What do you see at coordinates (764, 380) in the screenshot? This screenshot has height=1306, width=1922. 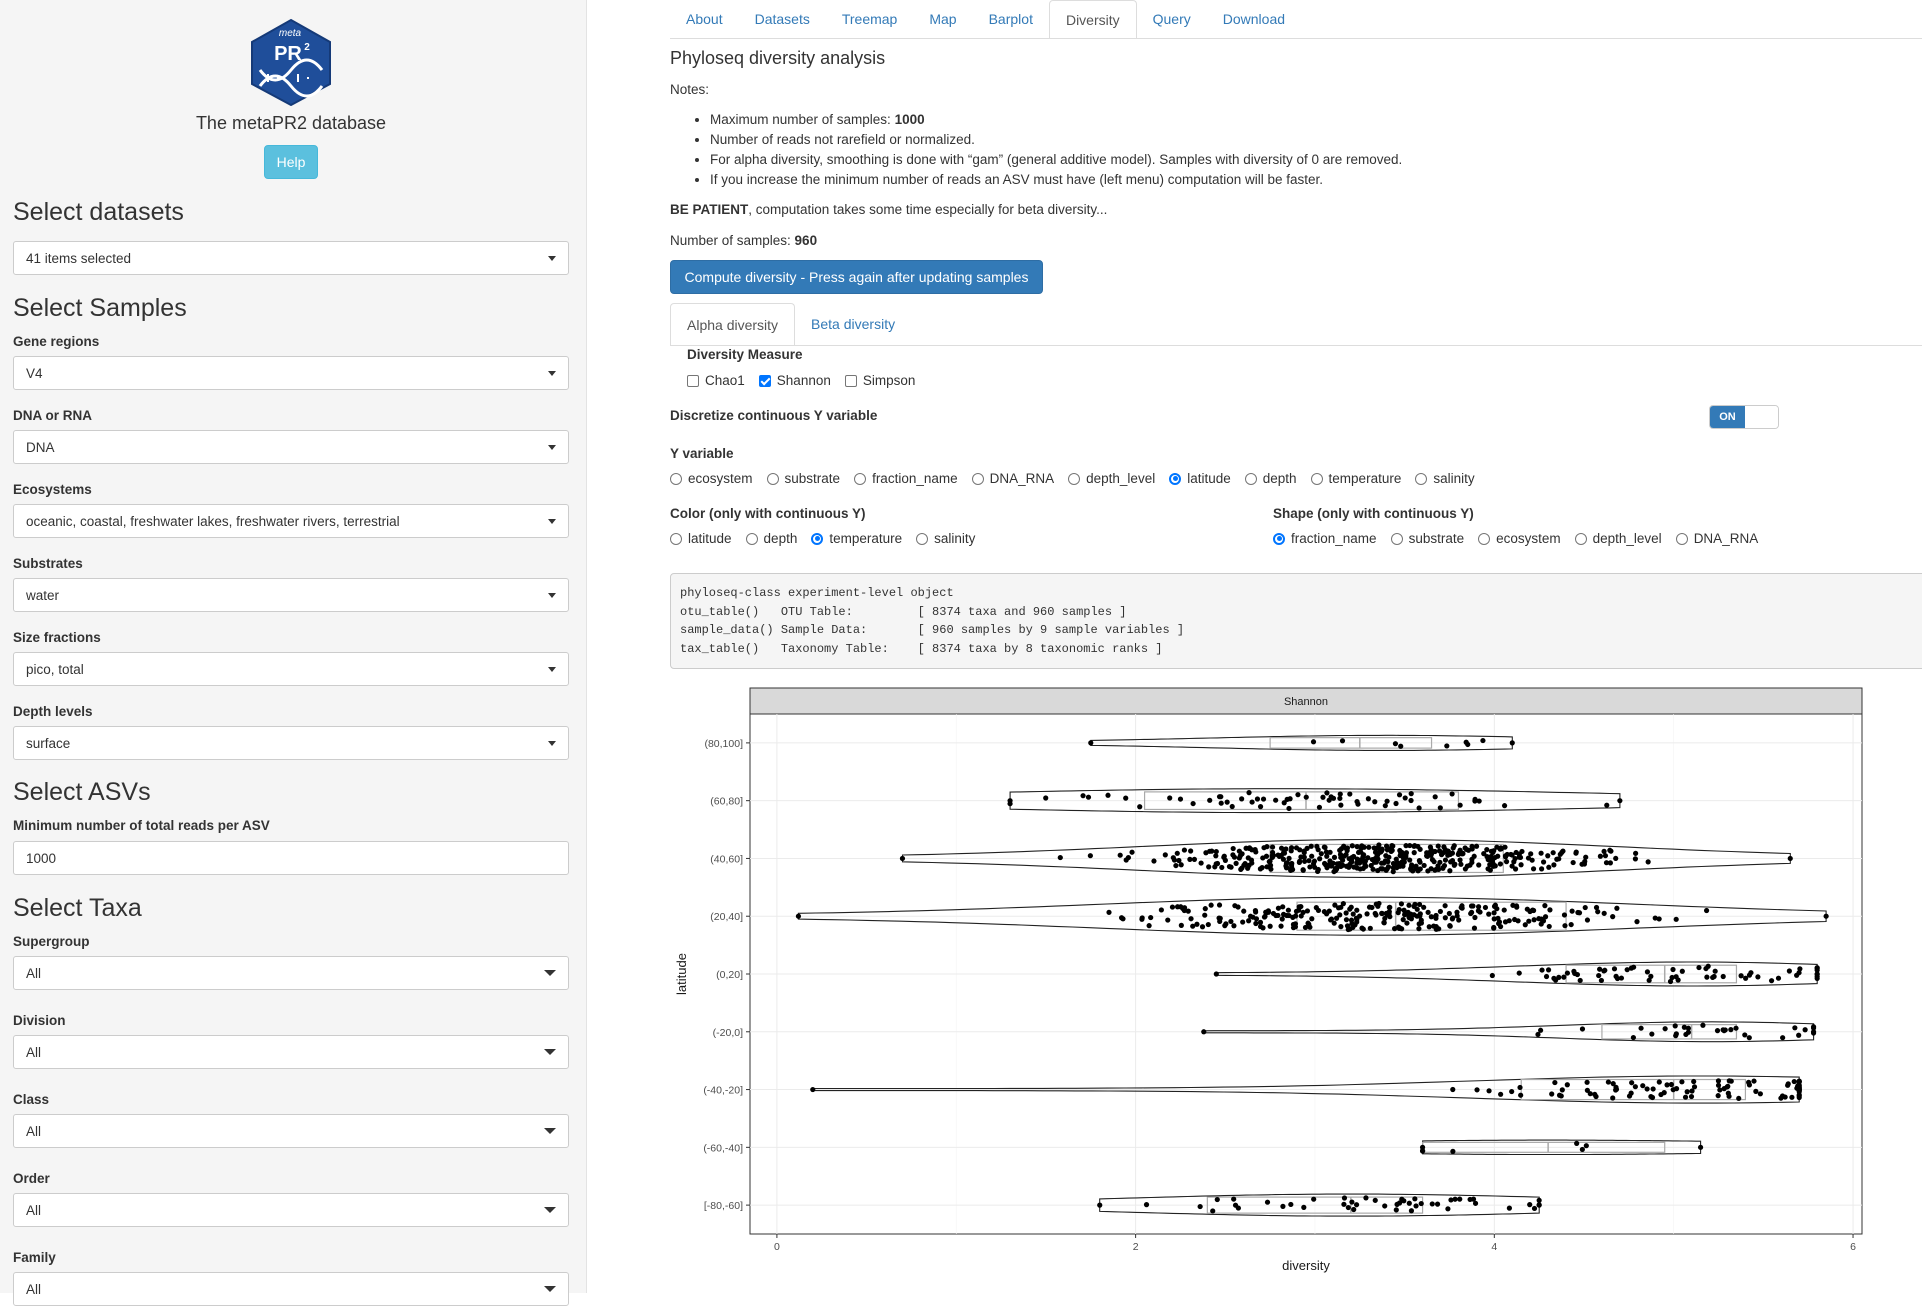 I see `shannon-checkbox` at bounding box center [764, 380].